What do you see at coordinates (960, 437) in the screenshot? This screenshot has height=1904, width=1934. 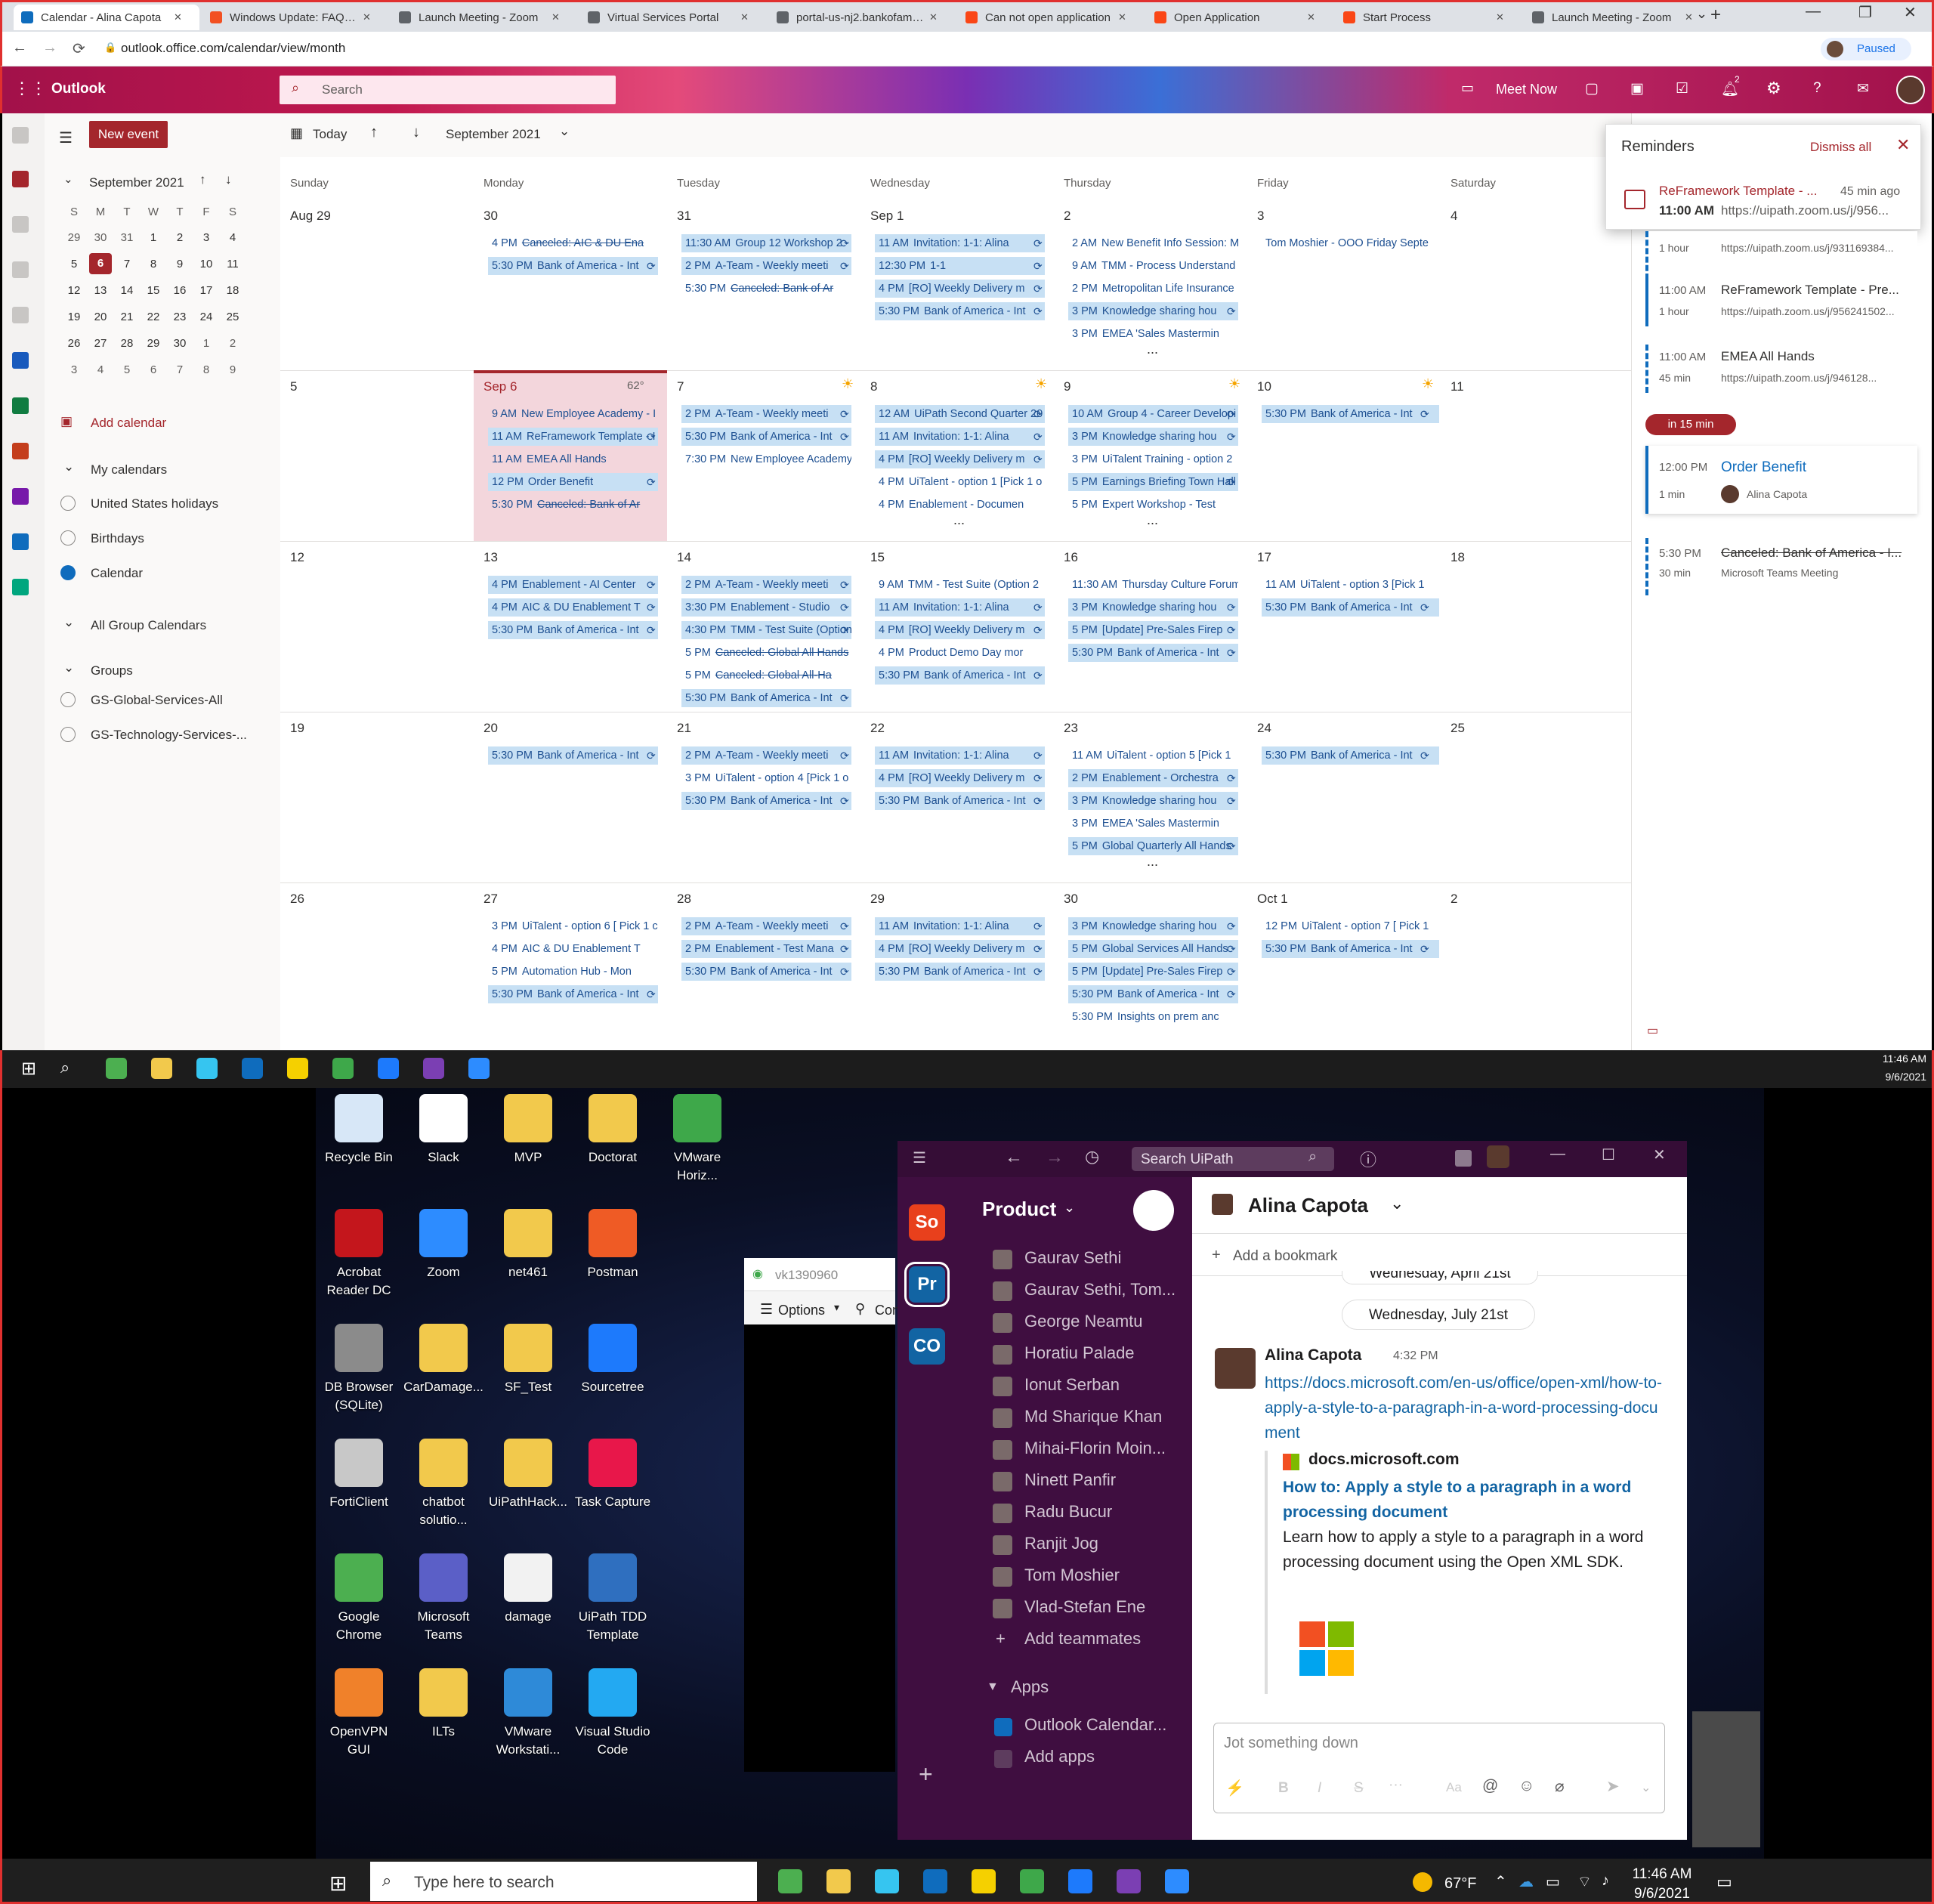 I see `calendar-event: 11 AM Invitation: 1-1: Alina` at bounding box center [960, 437].